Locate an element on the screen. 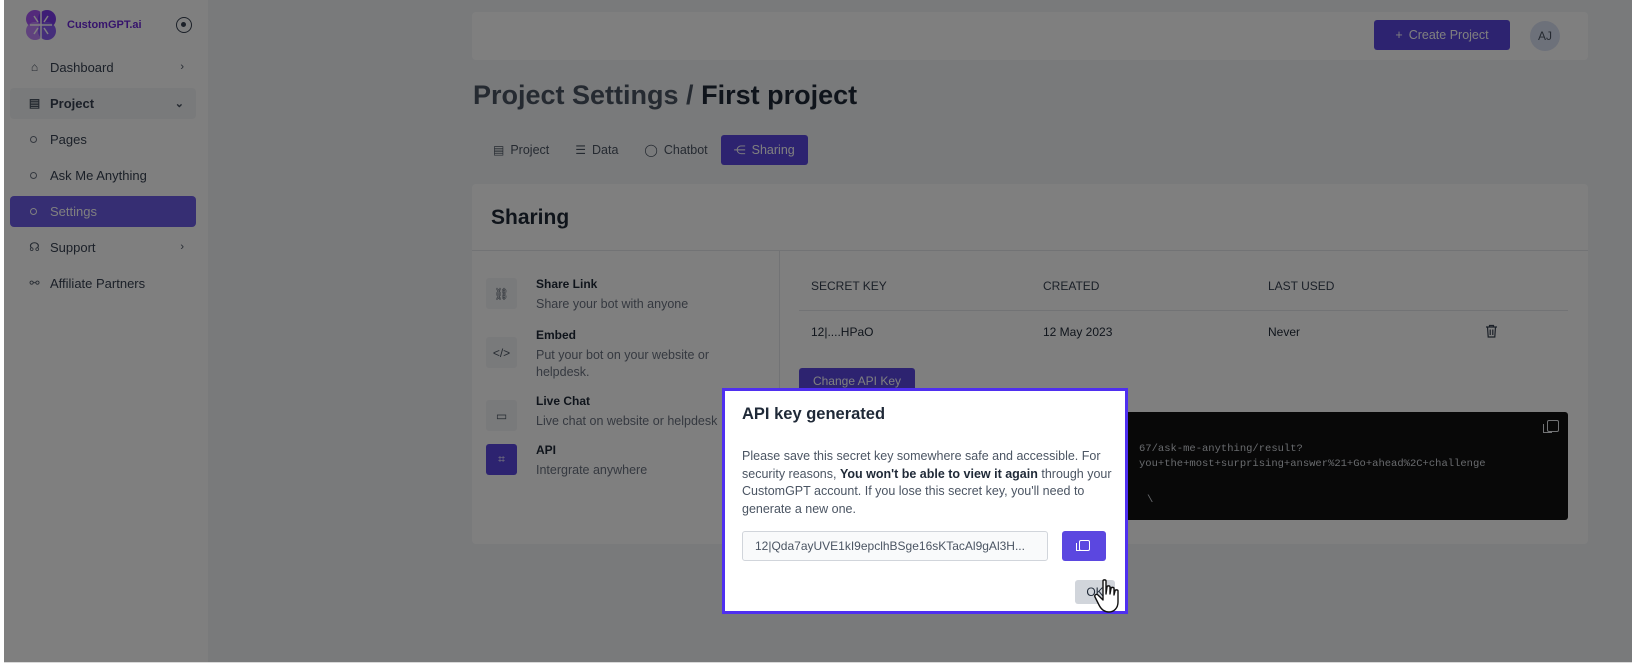 The width and height of the screenshot is (1636, 669). copy-key-button is located at coordinates (1084, 546).